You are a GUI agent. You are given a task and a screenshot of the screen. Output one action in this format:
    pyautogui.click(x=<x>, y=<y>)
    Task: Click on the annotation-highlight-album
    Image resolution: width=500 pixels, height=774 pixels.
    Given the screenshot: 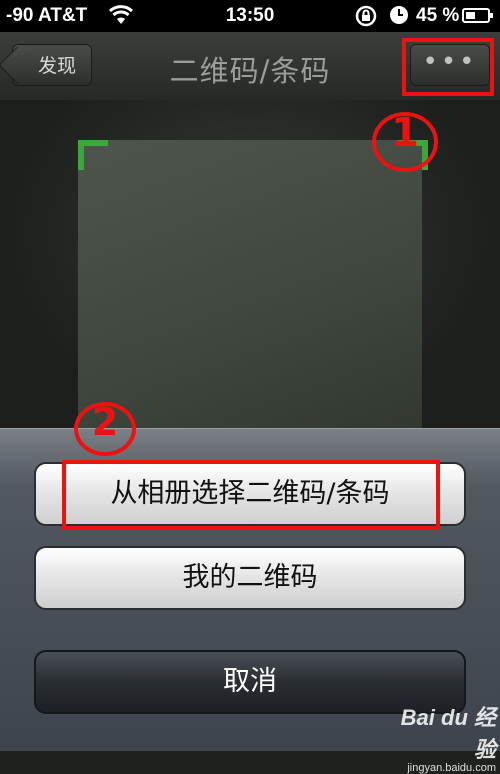 What is the action you would take?
    pyautogui.click(x=251, y=495)
    